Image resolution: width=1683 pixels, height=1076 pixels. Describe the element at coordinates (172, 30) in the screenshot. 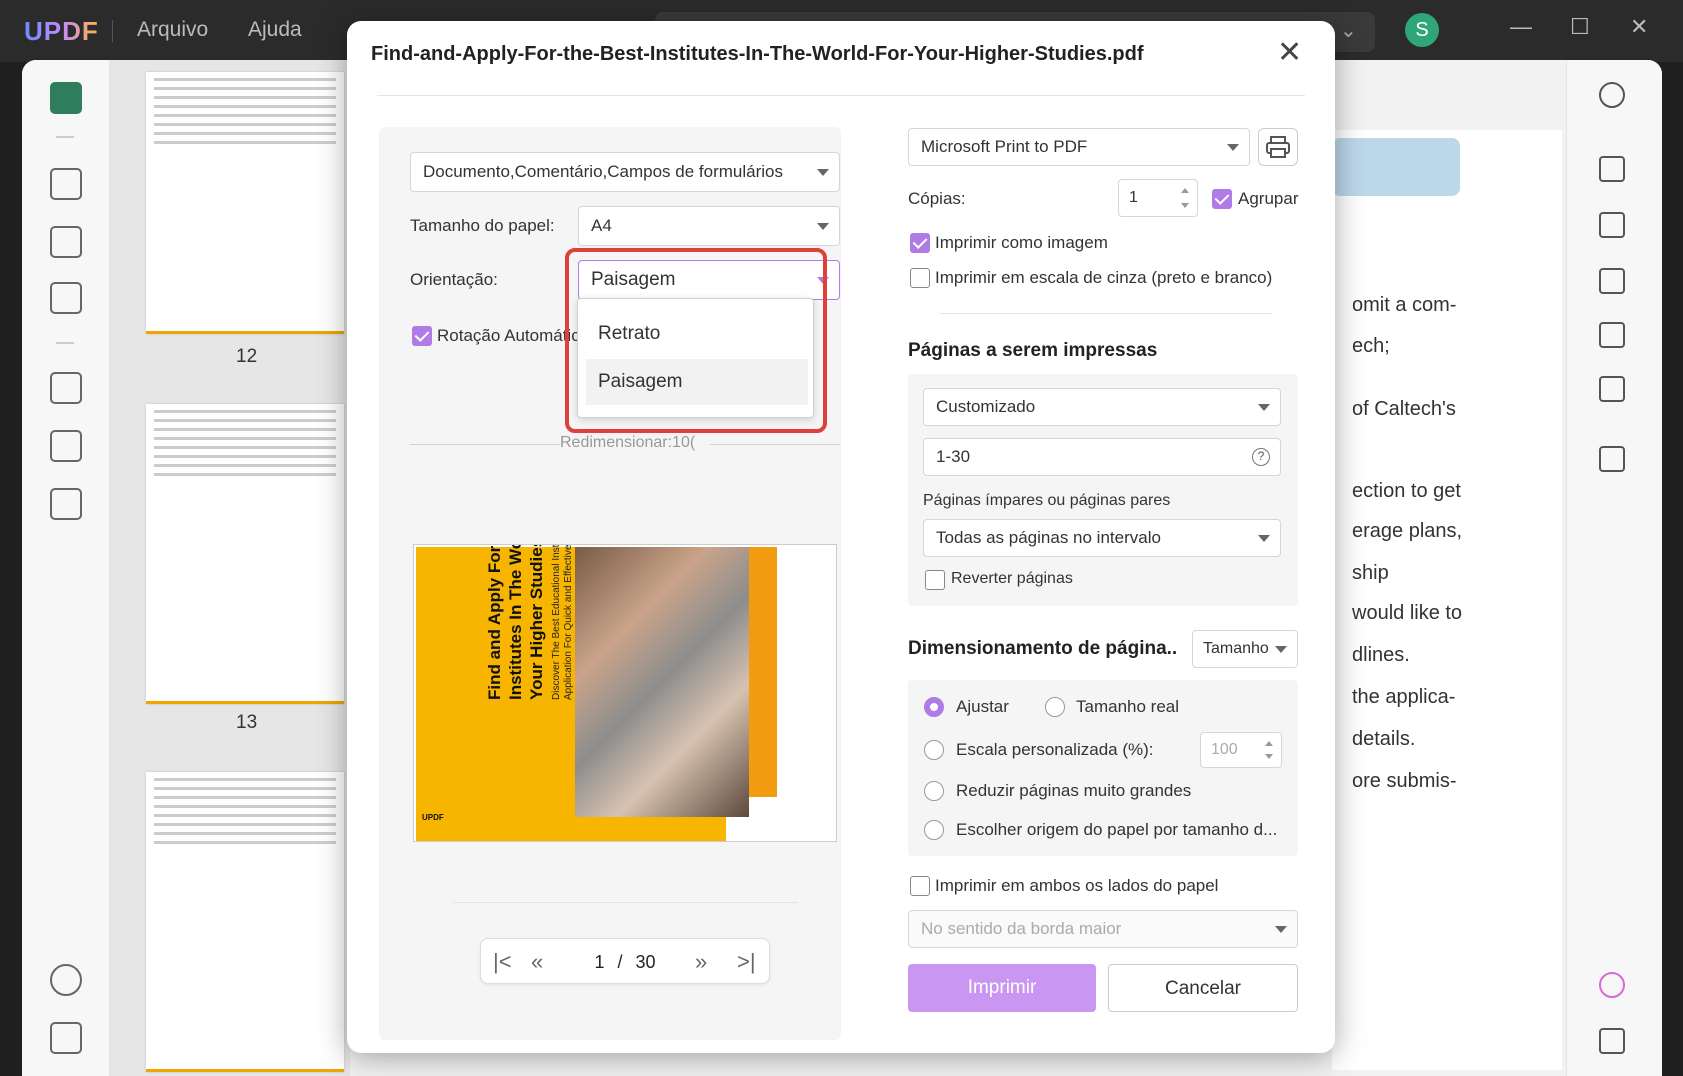

I see `menu-arquivo: Arquivo` at that location.